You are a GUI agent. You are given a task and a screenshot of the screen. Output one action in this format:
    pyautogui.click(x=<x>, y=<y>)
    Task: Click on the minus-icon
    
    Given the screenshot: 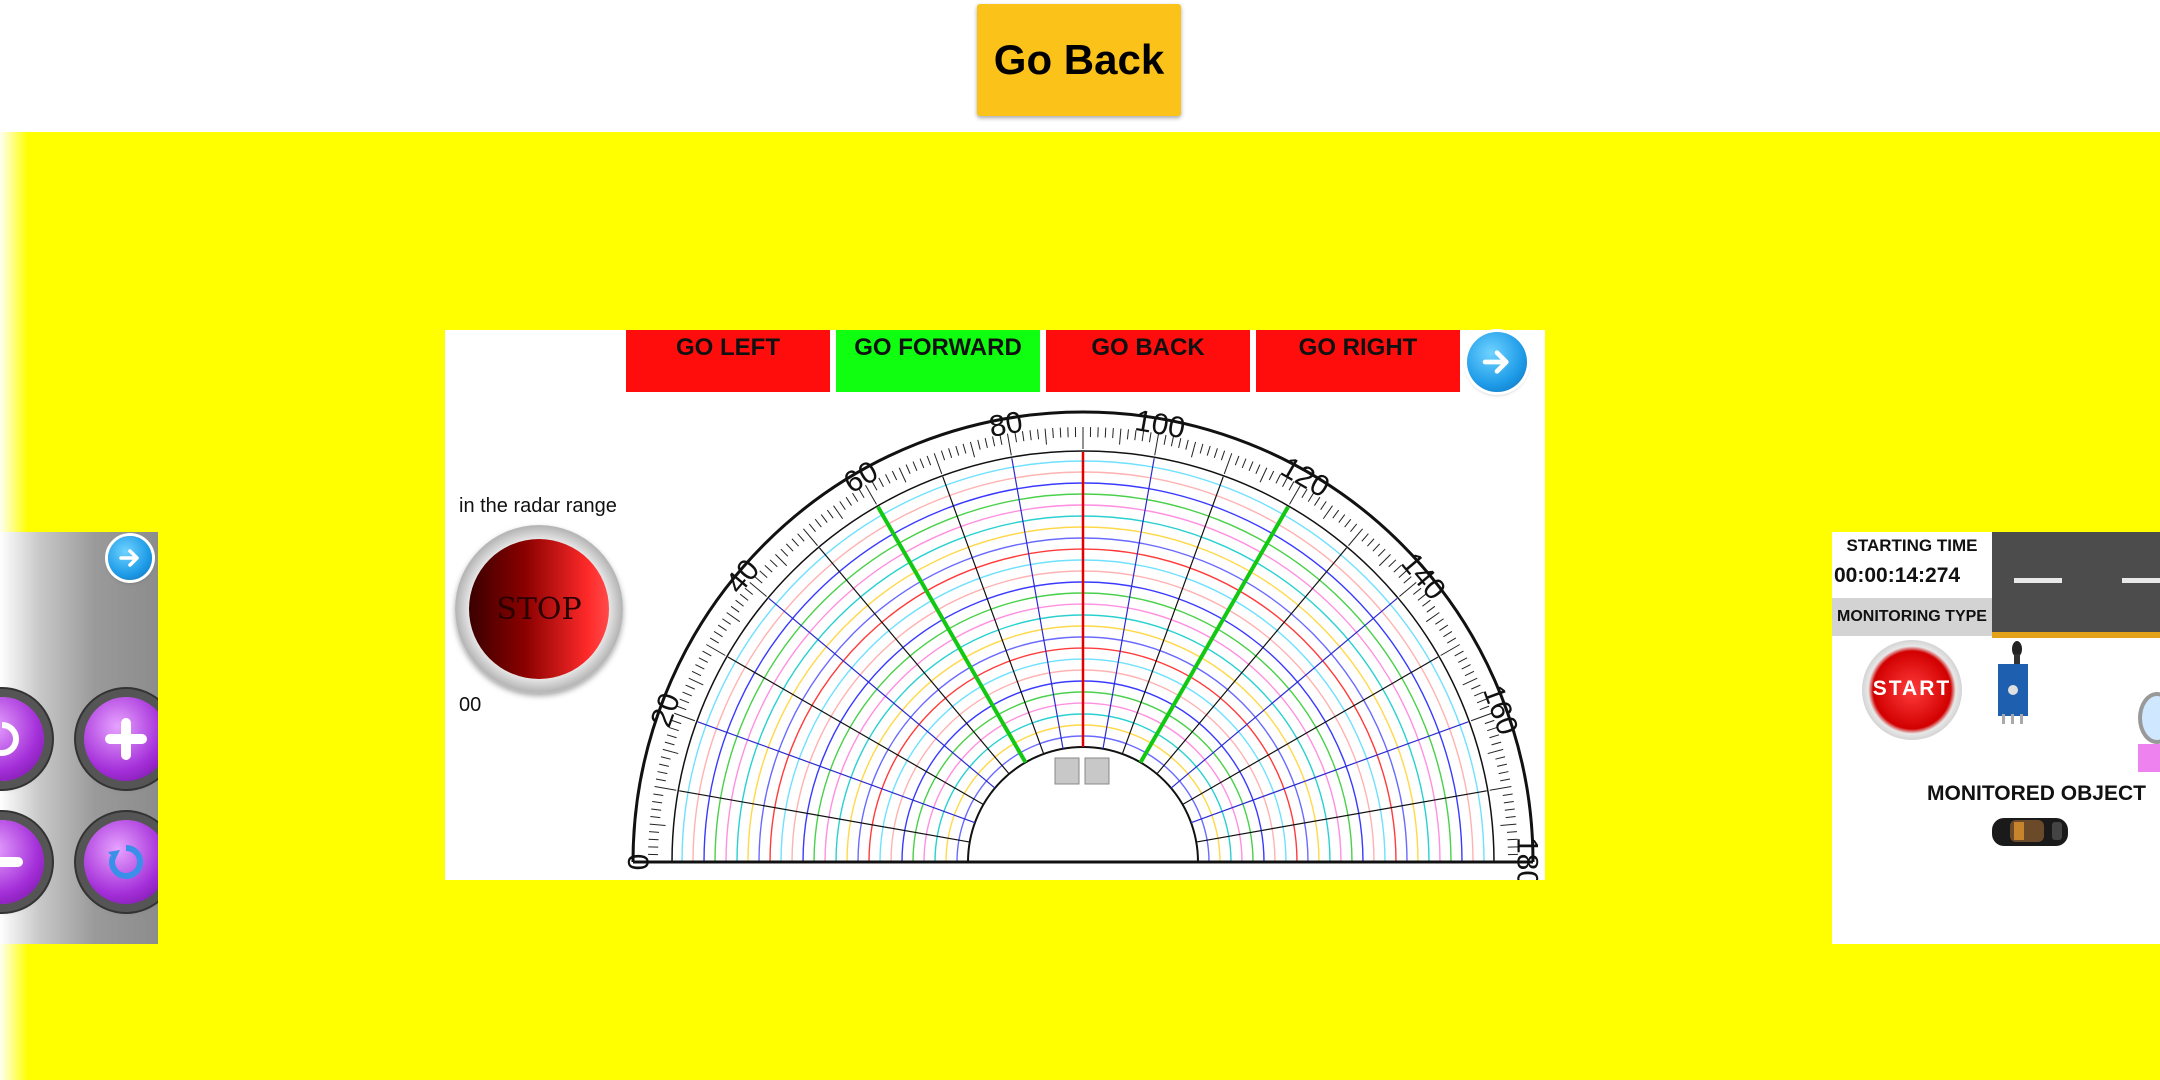 What is the action you would take?
    pyautogui.click(x=22, y=862)
    